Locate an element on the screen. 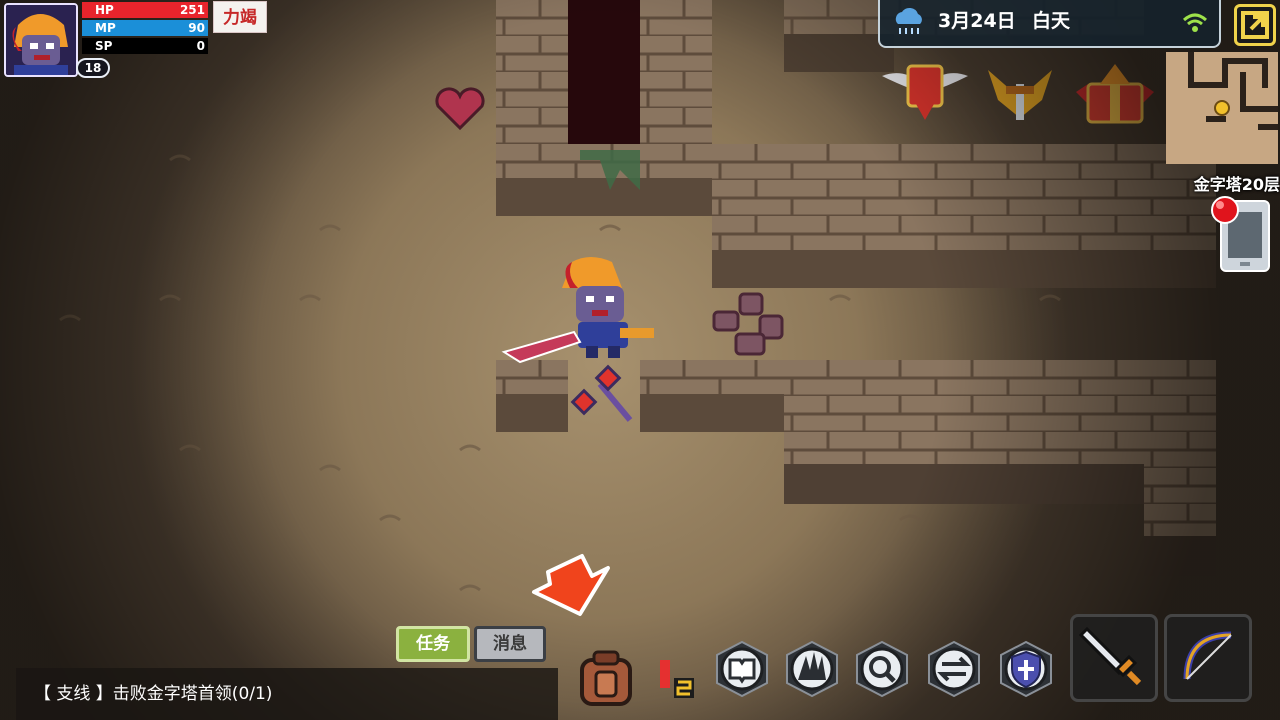 The width and height of the screenshot is (1280, 720). skill-button is located at coordinates (812, 669).